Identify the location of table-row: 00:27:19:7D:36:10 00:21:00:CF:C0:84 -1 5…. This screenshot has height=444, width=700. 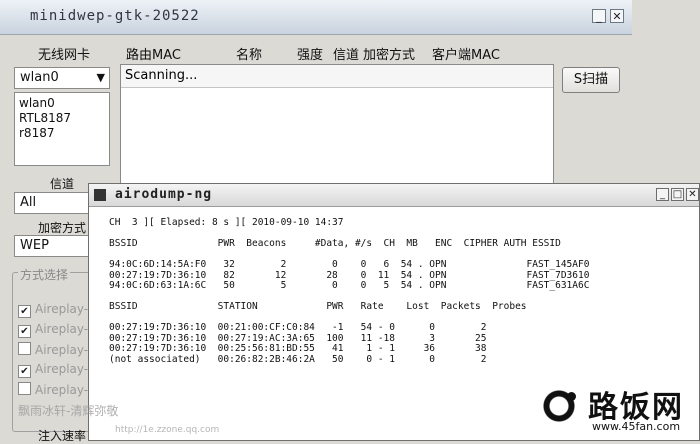
(298, 327).